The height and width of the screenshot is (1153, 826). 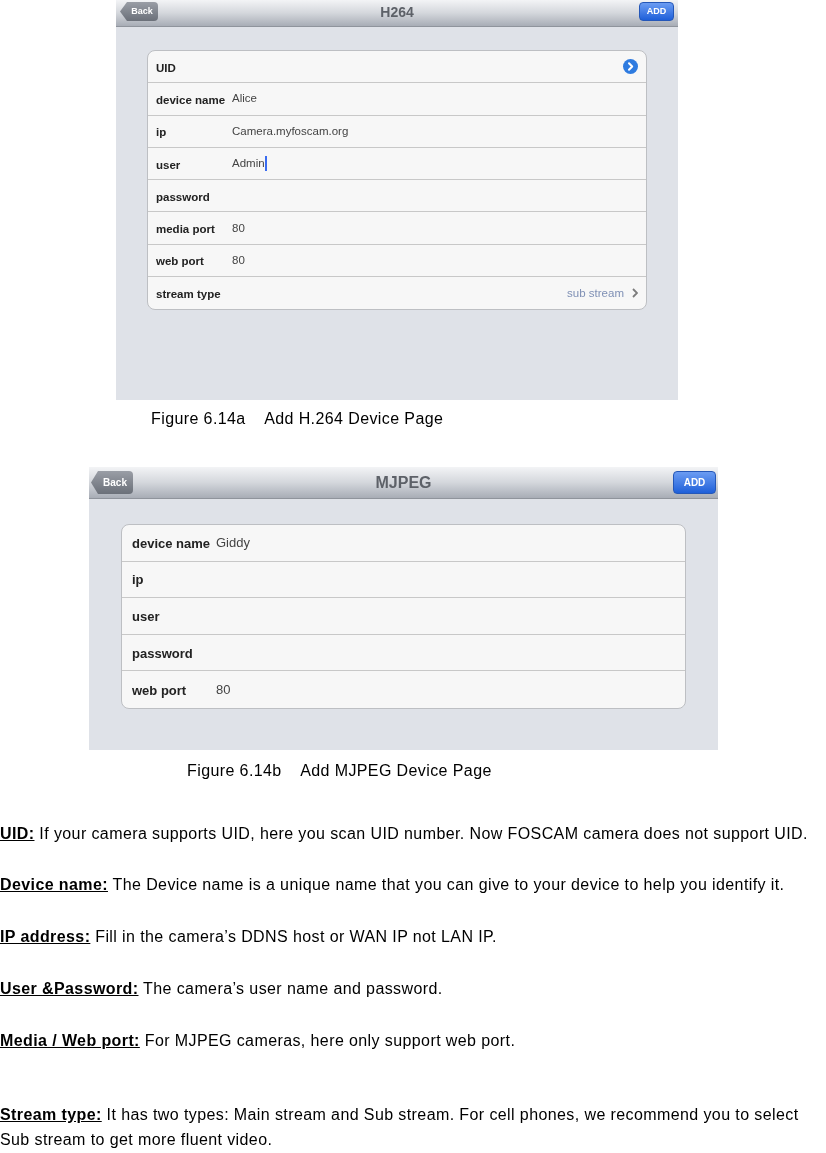 I want to click on input-field: Alice, so click(x=439, y=99).